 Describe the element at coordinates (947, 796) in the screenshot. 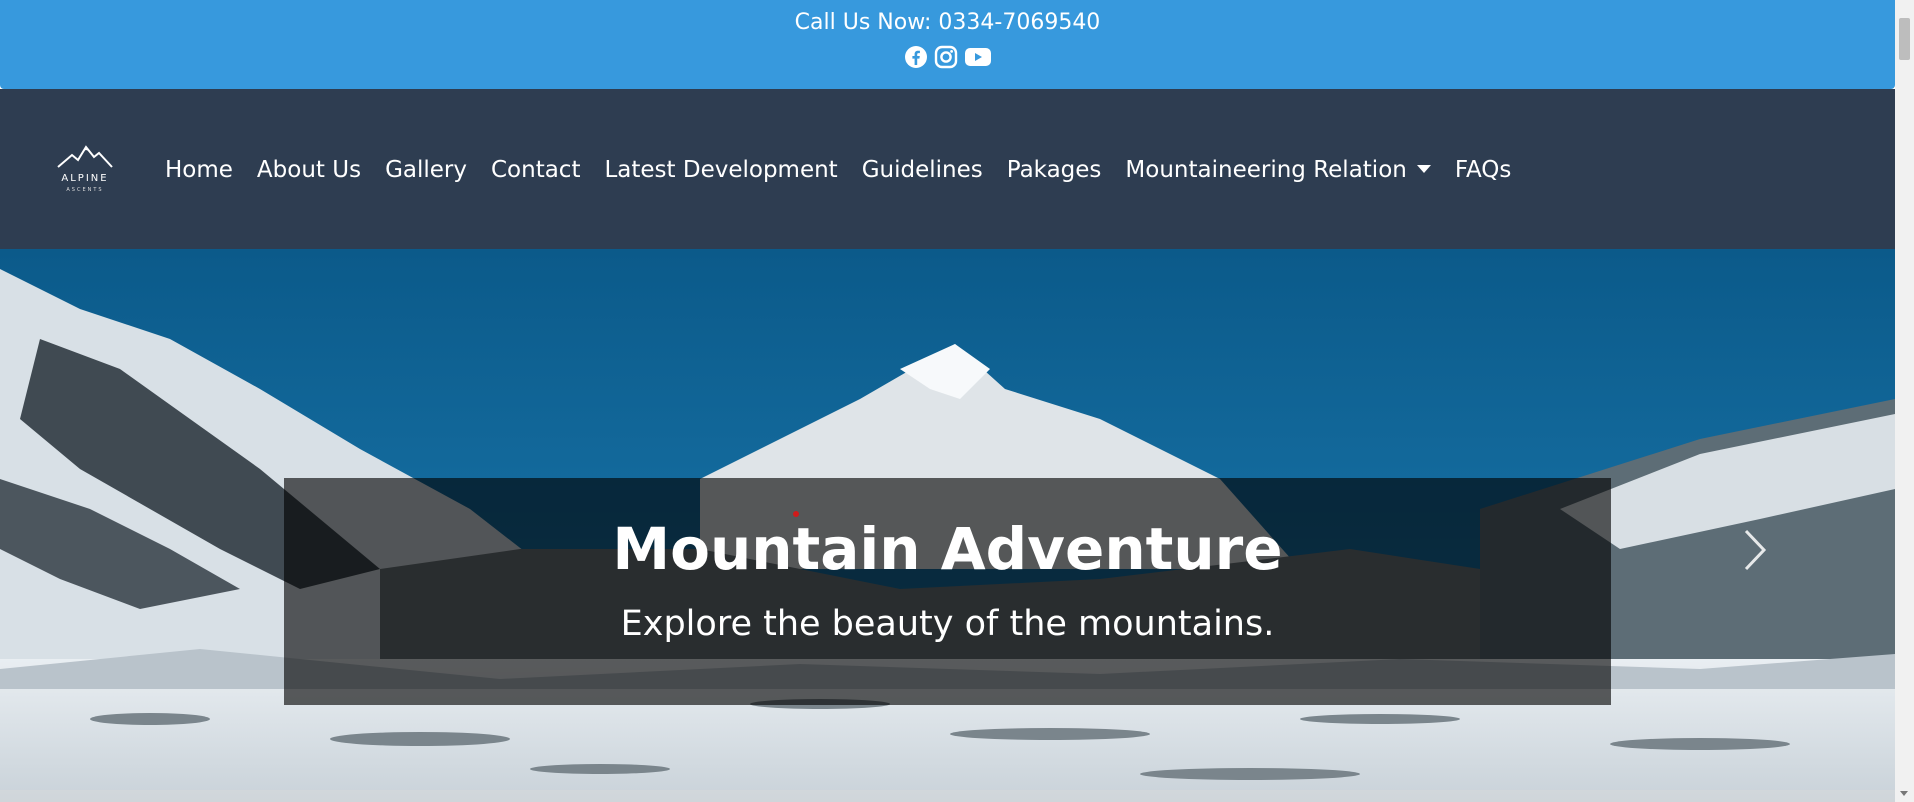

I see `hero-bottom-edge` at that location.